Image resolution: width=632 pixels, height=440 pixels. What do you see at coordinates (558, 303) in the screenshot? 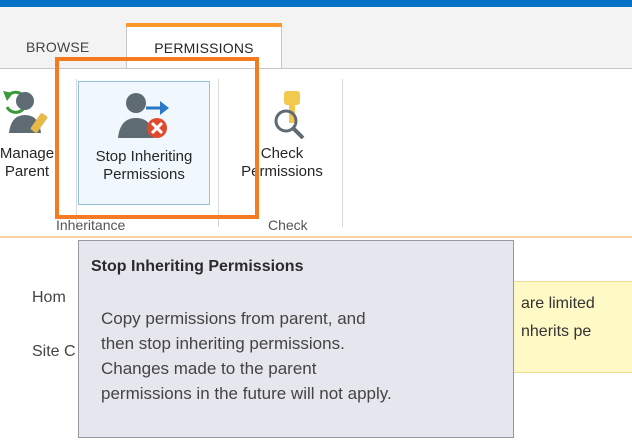
I see `notice-line-1: are limited` at bounding box center [558, 303].